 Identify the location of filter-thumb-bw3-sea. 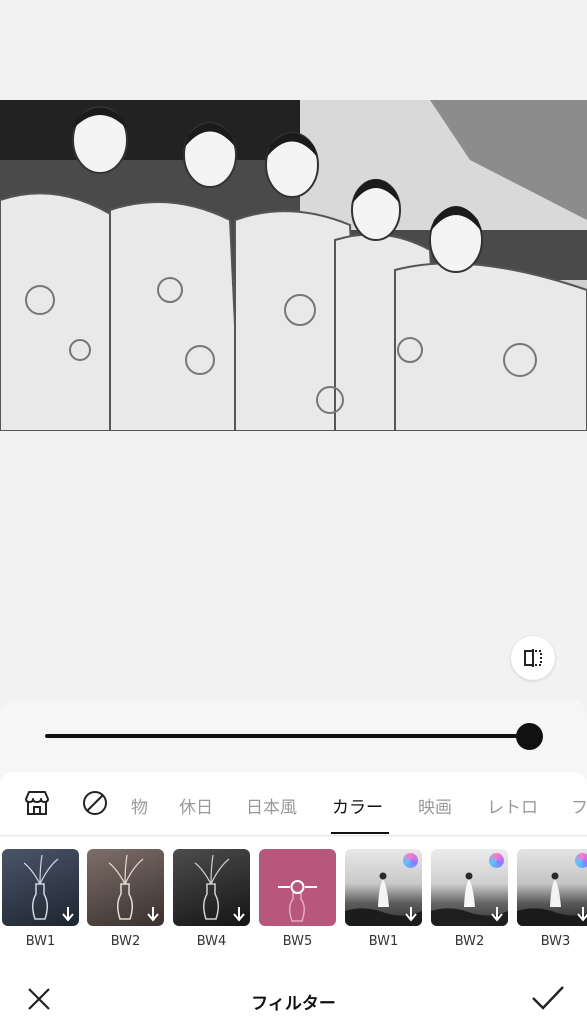
(552, 887).